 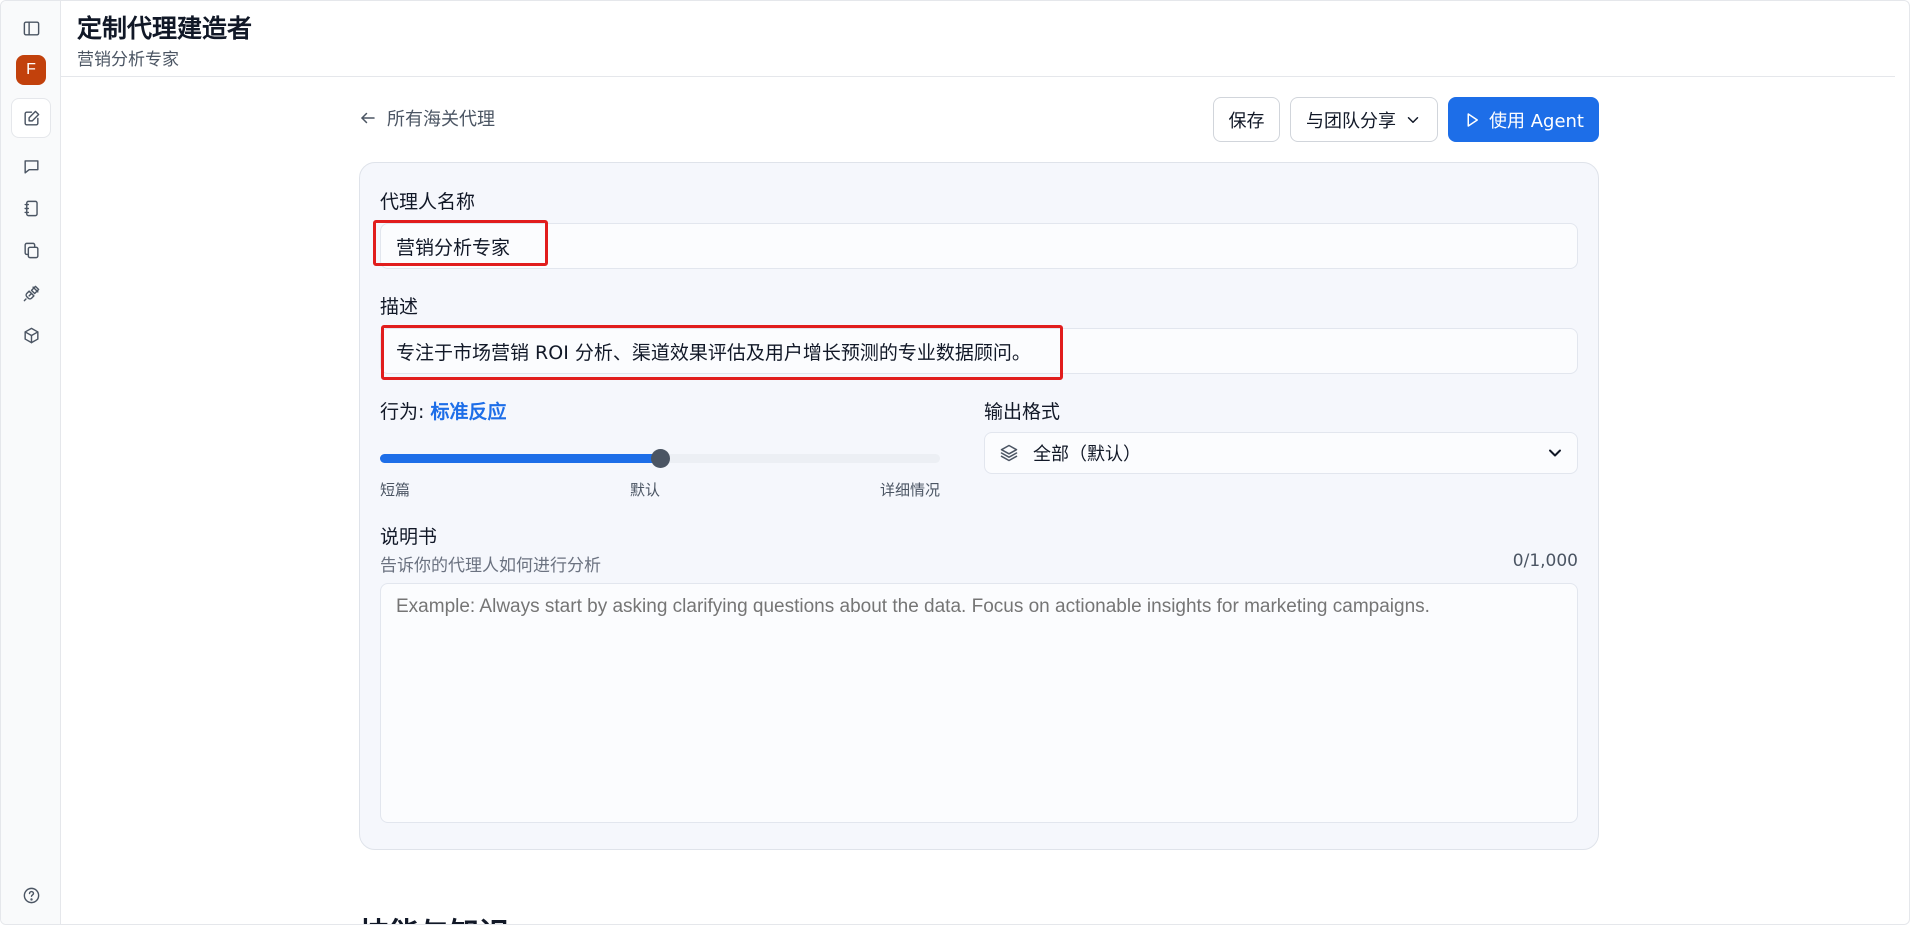 I want to click on output-format-select: 全部（默认）, so click(x=1281, y=453).